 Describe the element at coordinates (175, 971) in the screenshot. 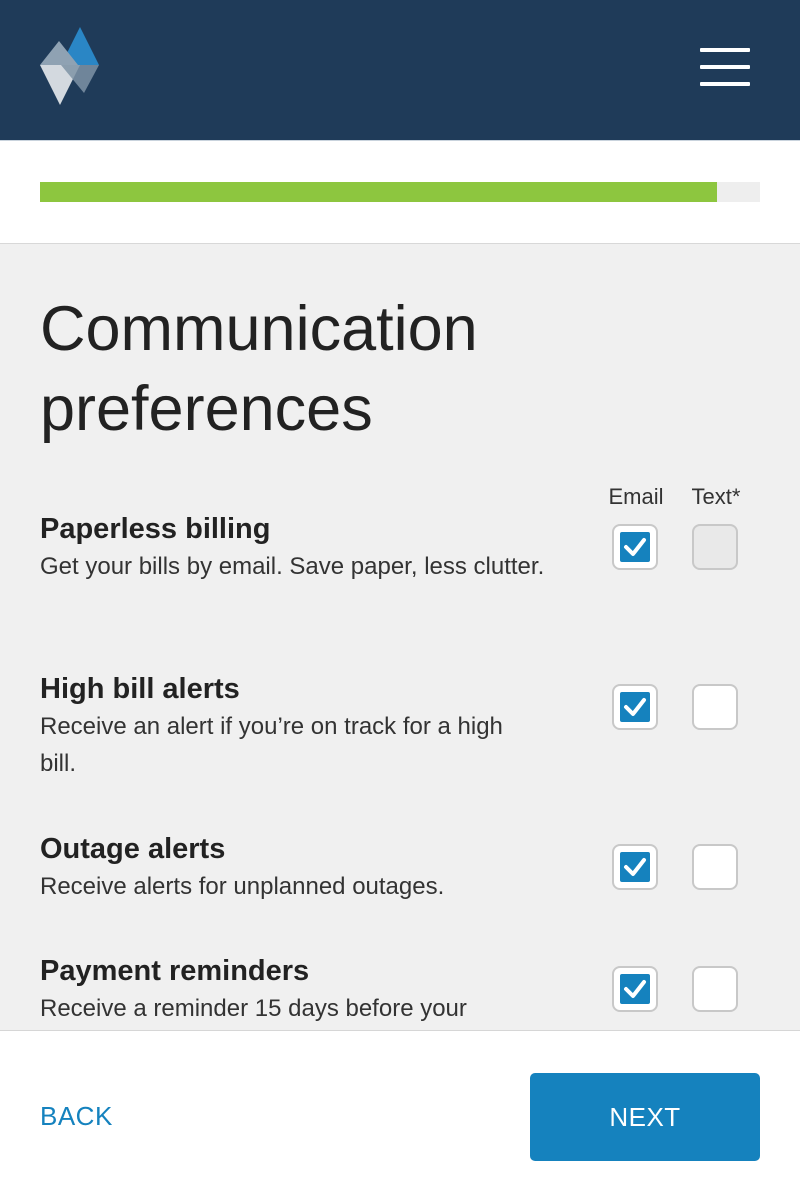

I see `preference-title: Payment reminders` at that location.